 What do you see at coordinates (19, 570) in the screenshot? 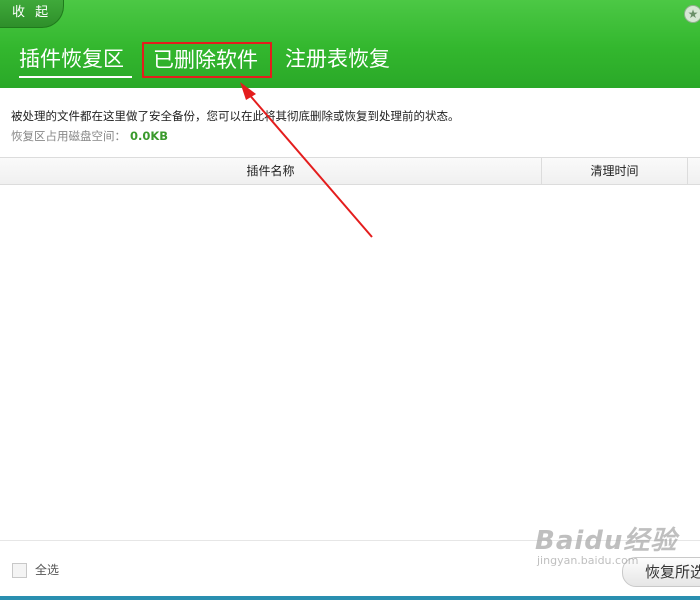
I see `checkbox-icon` at bounding box center [19, 570].